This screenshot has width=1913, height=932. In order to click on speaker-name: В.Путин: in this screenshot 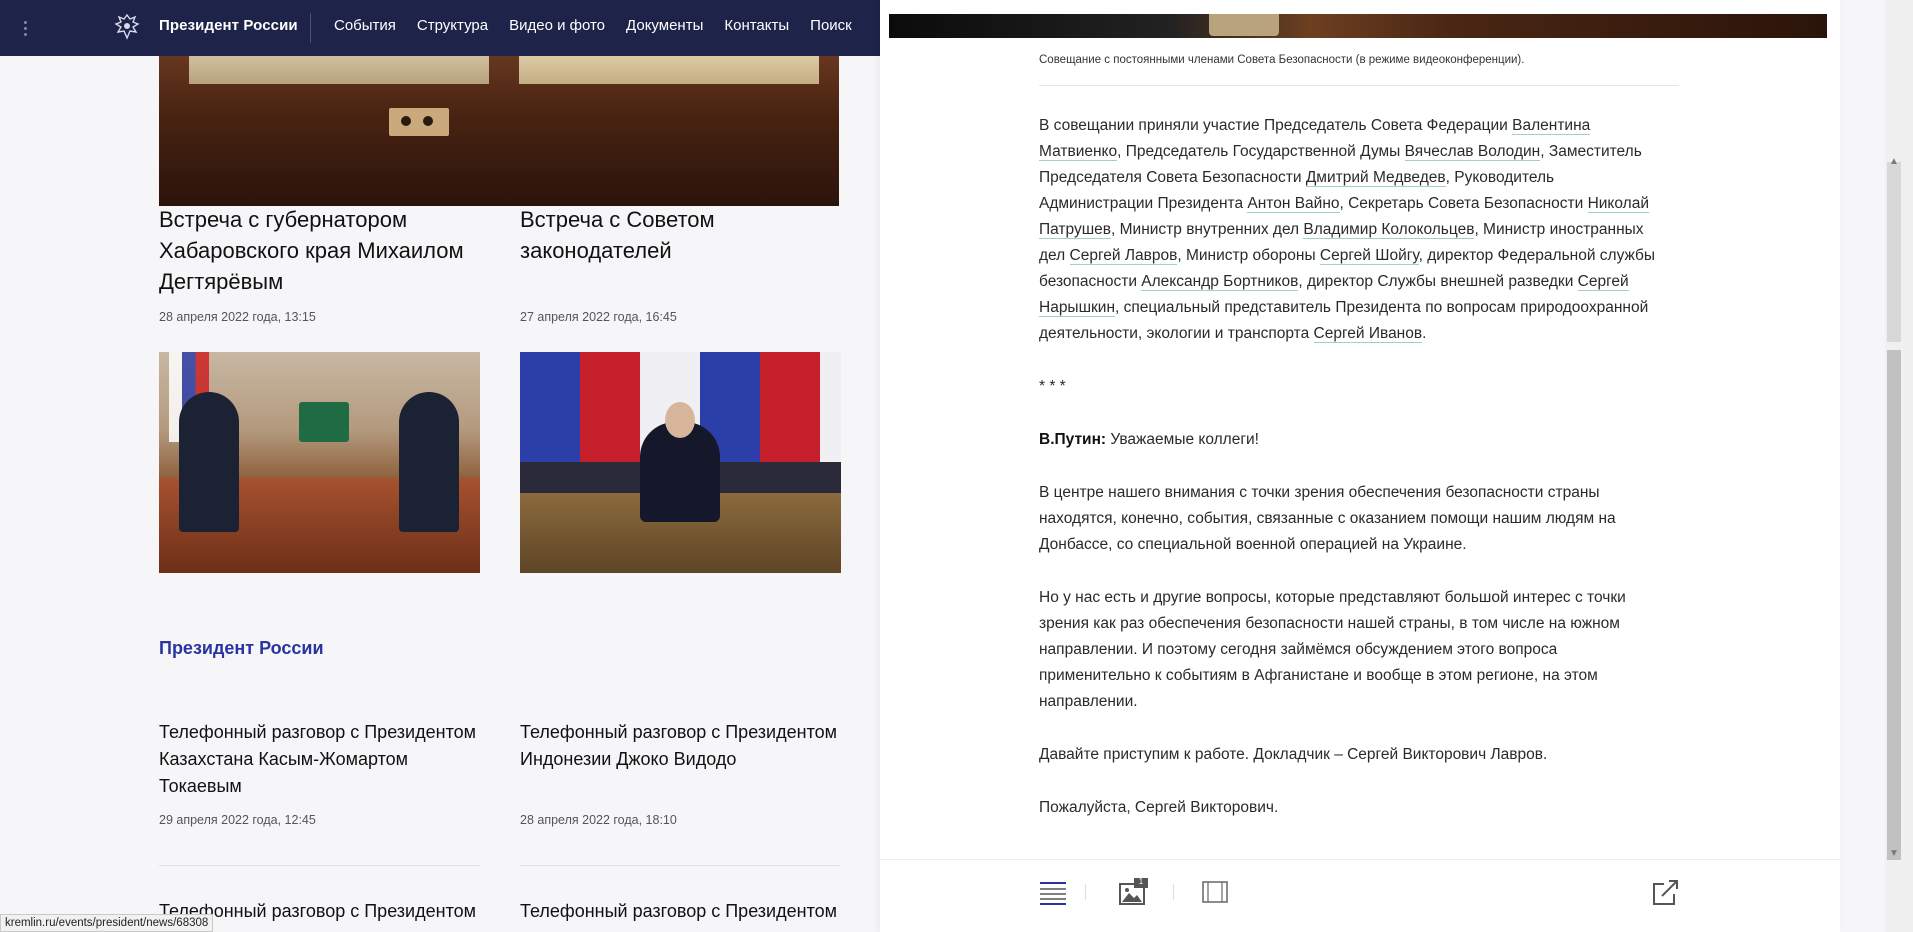, I will do `click(1073, 439)`.